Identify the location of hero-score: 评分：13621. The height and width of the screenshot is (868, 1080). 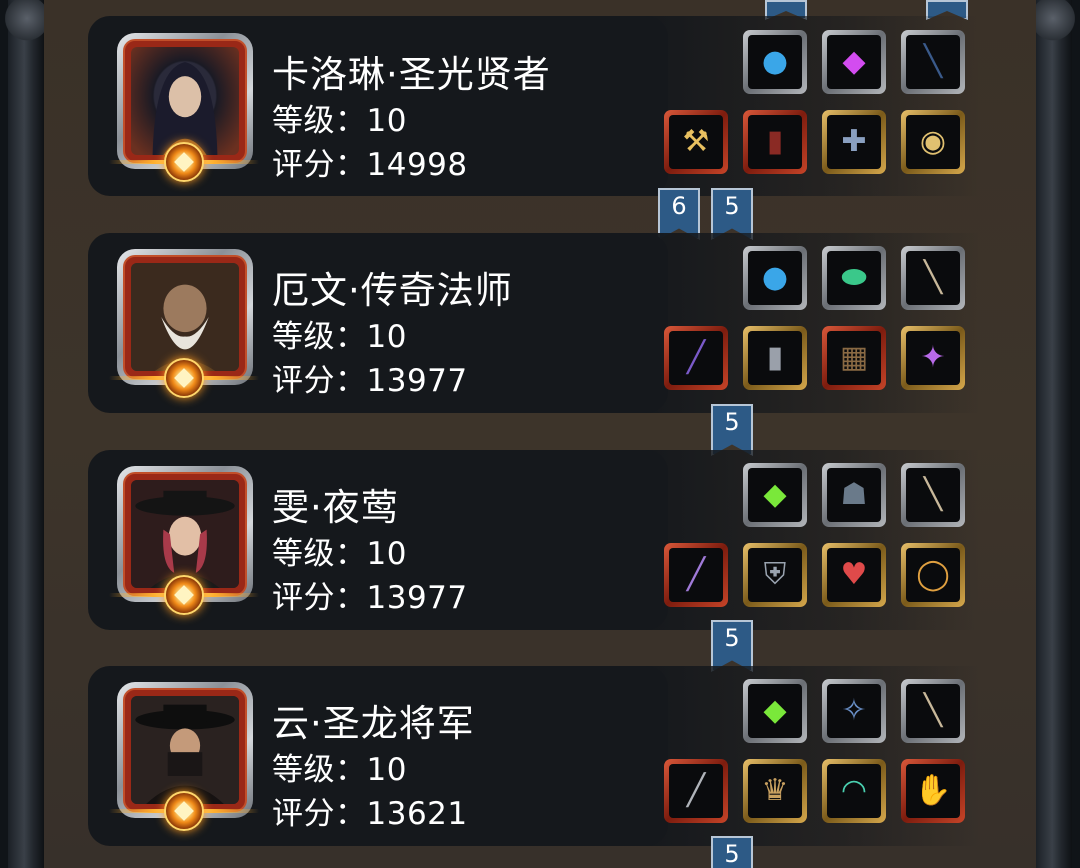
(370, 814).